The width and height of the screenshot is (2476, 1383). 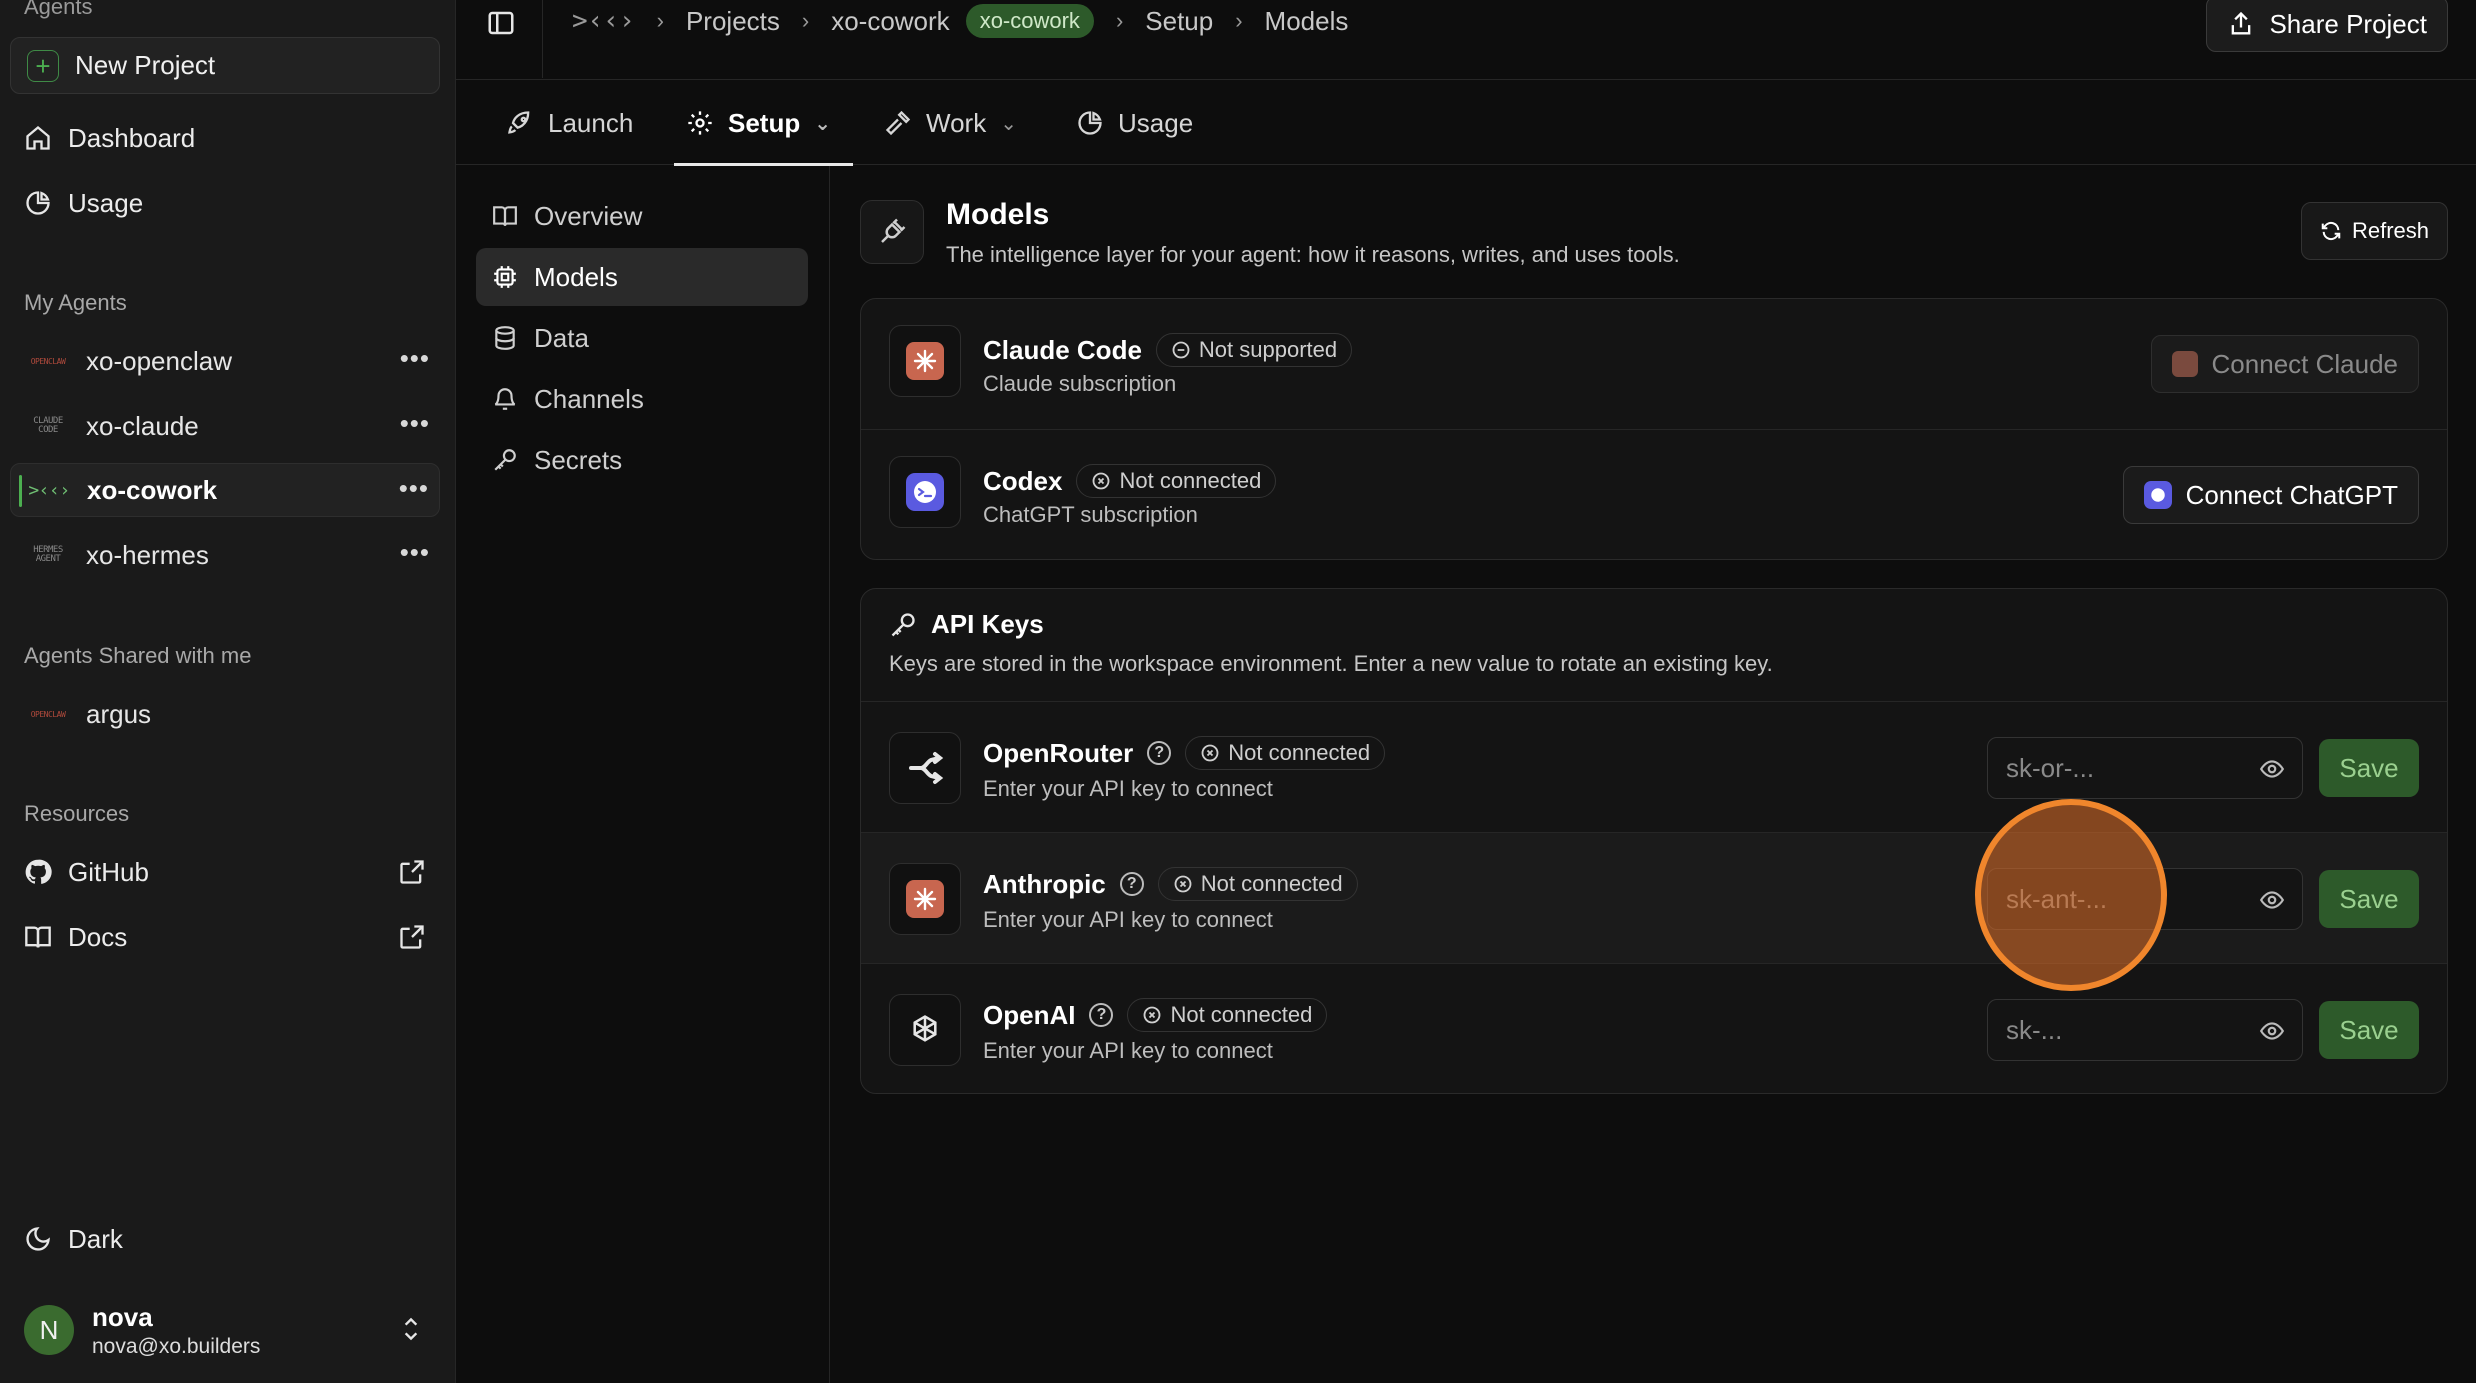 What do you see at coordinates (925, 1030) in the screenshot?
I see `openai-icon` at bounding box center [925, 1030].